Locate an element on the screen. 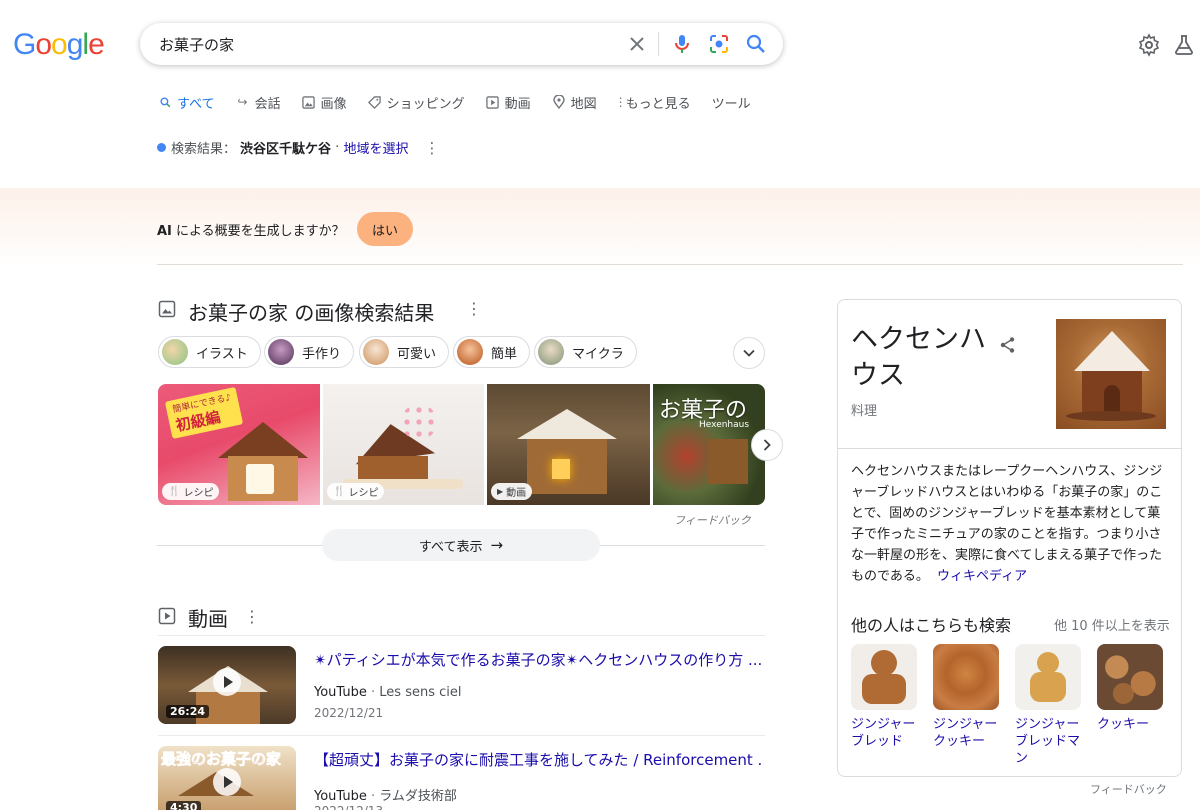  chip-minecraft: マイクラ is located at coordinates (585, 352).